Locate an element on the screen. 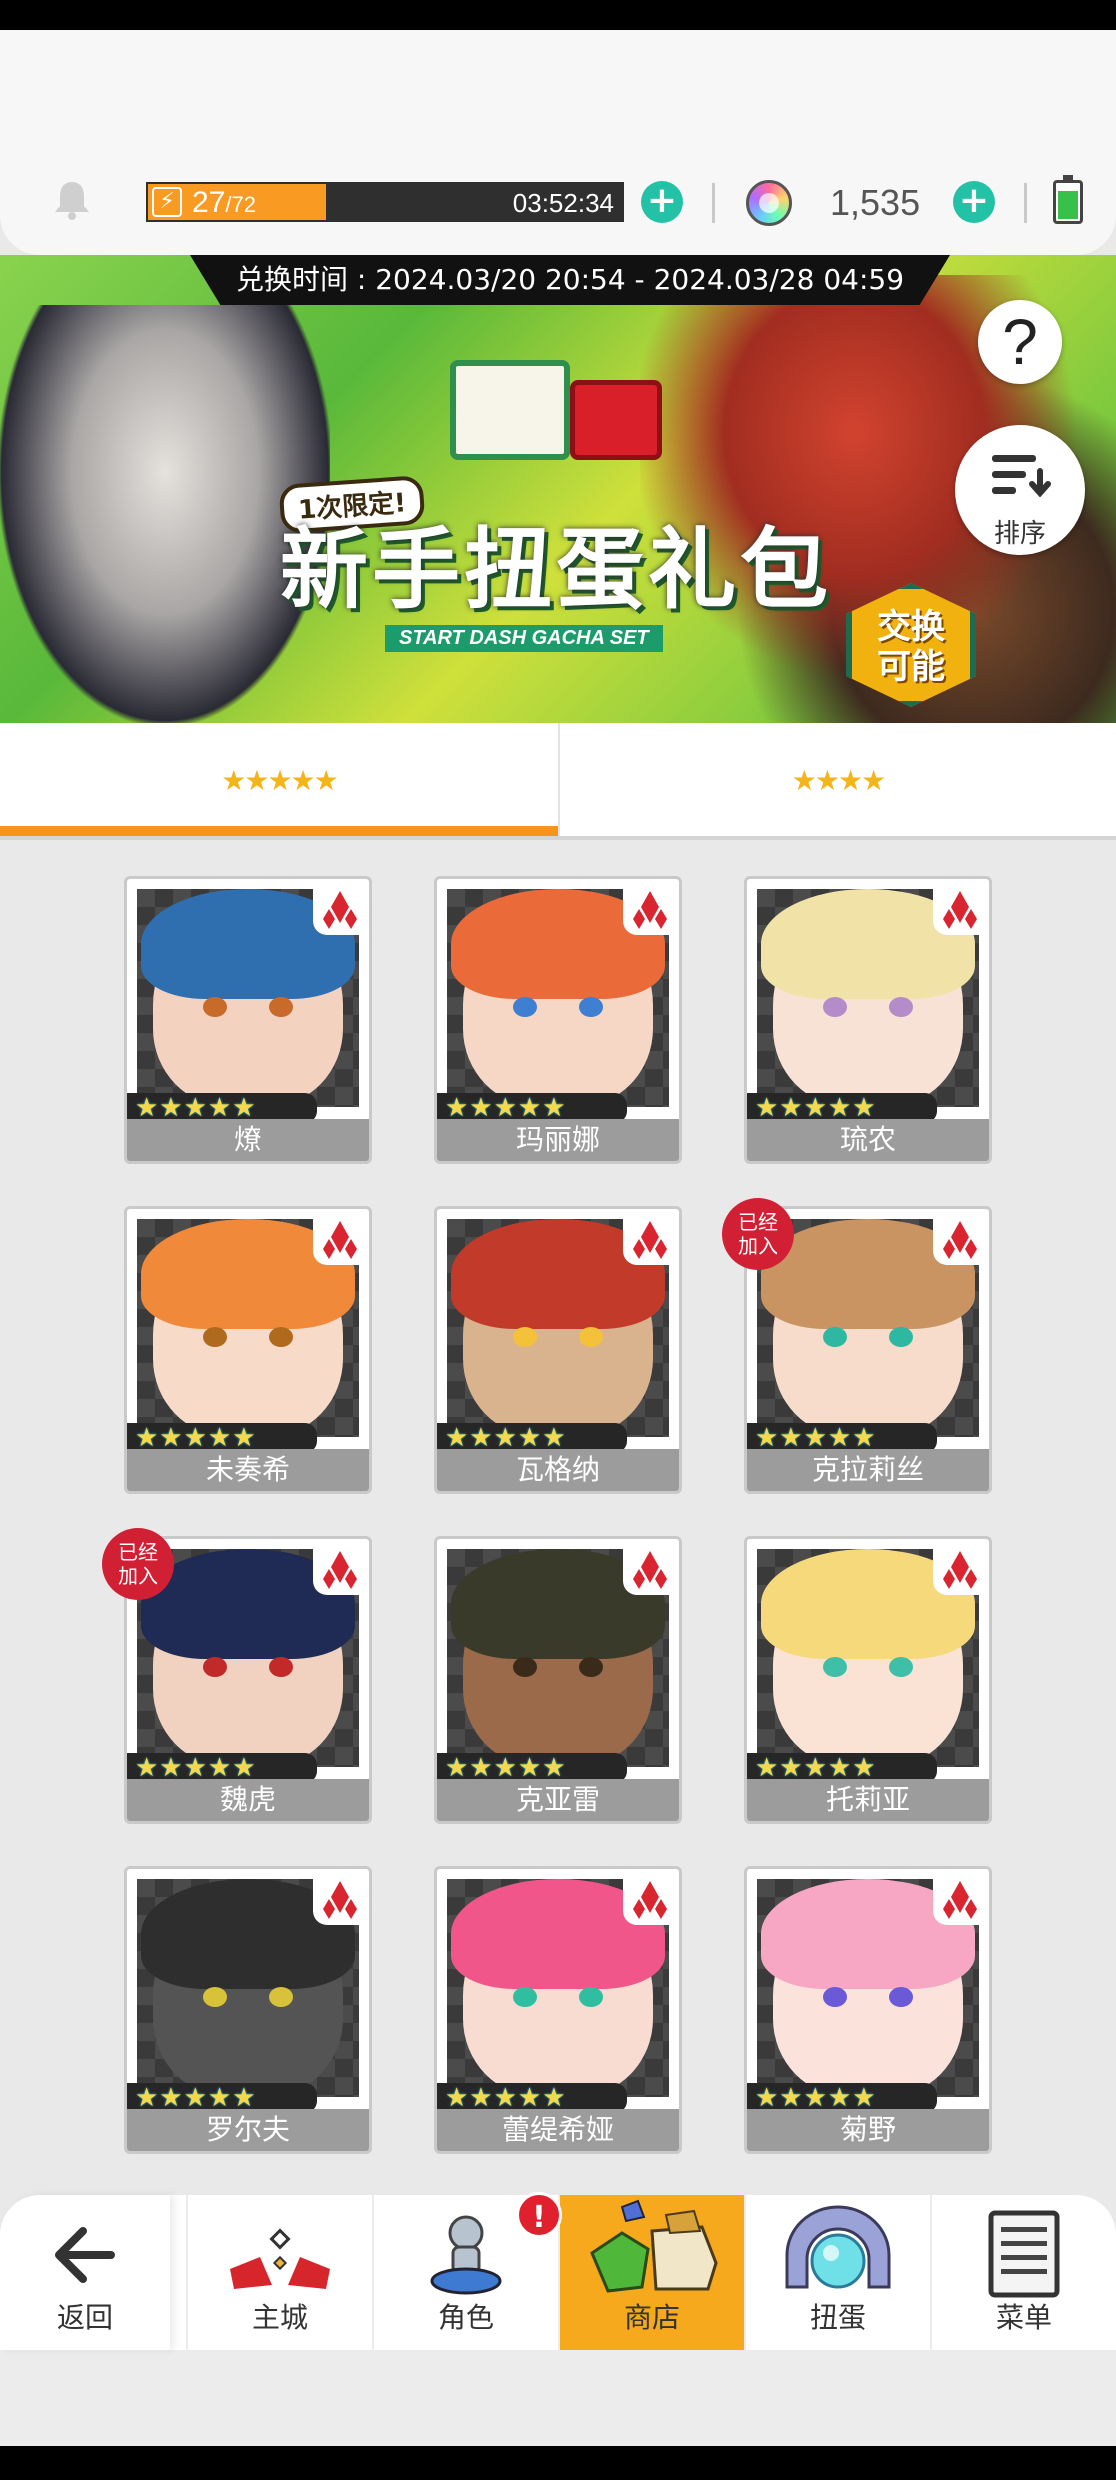 Image resolution: width=1116 pixels, height=2480 pixels. rarity-tabs: ★★★★★ ★★★★ is located at coordinates (558, 781).